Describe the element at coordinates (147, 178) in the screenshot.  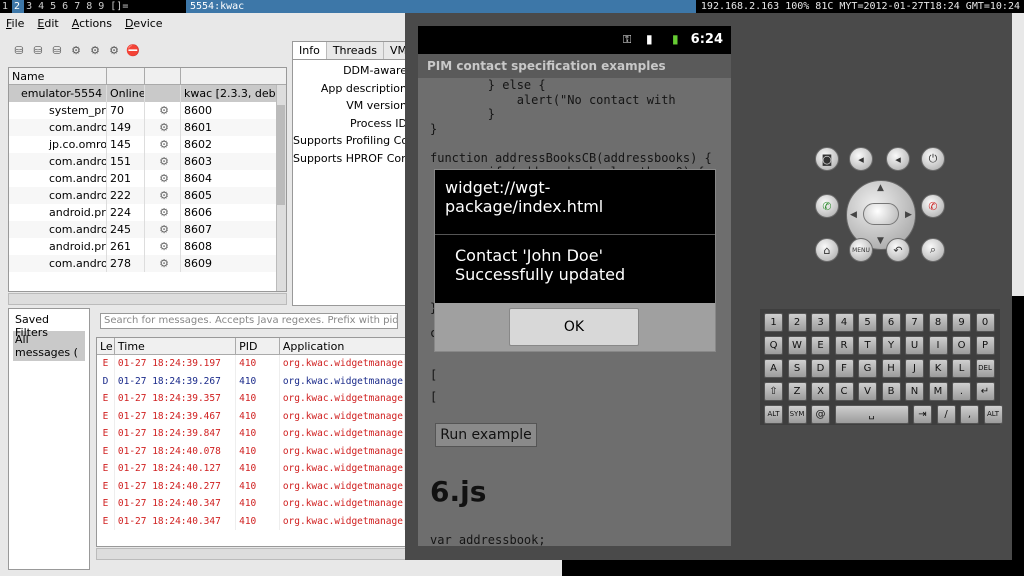
I see `process-row: com.android.201⚙8604` at that location.